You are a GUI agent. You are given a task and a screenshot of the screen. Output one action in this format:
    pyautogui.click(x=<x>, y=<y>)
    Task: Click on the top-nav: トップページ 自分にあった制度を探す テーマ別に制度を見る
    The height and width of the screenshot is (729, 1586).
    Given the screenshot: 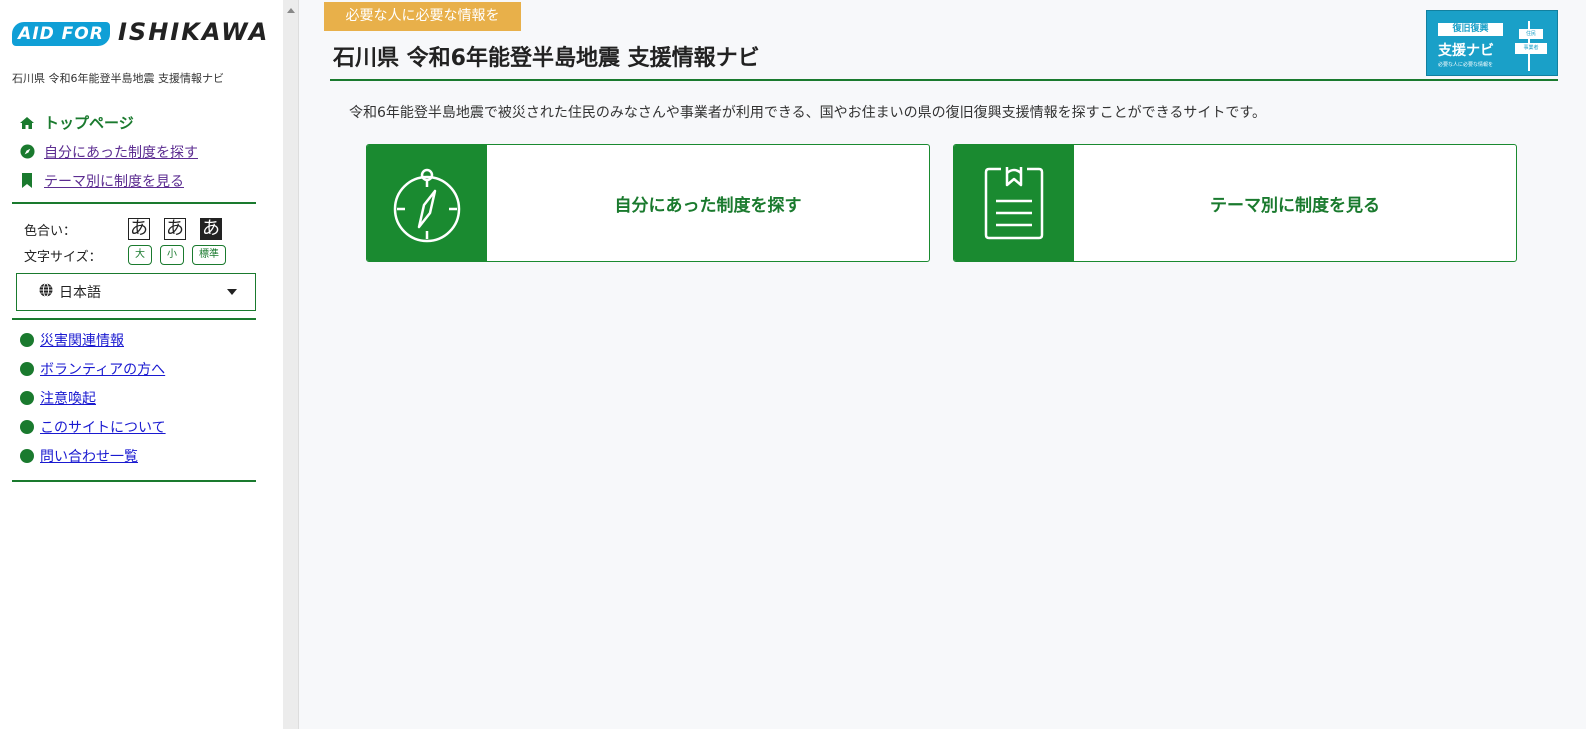 What is the action you would take?
    pyautogui.click(x=138, y=151)
    